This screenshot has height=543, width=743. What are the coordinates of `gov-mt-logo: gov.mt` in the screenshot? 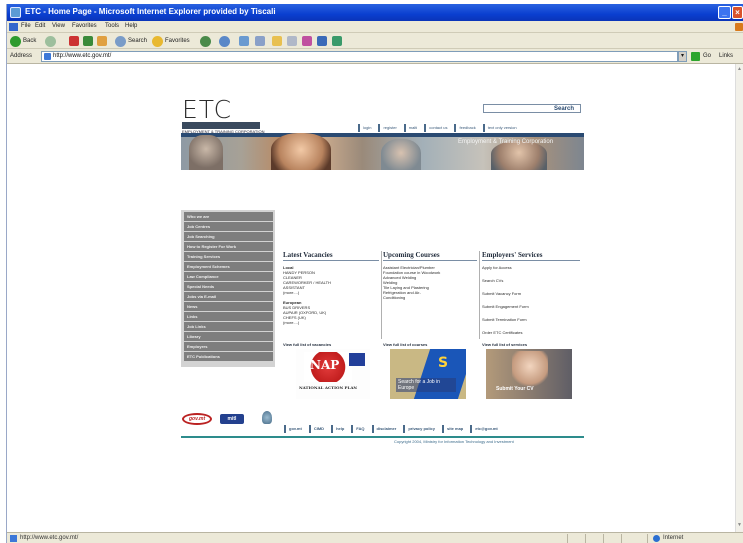 It's located at (197, 419).